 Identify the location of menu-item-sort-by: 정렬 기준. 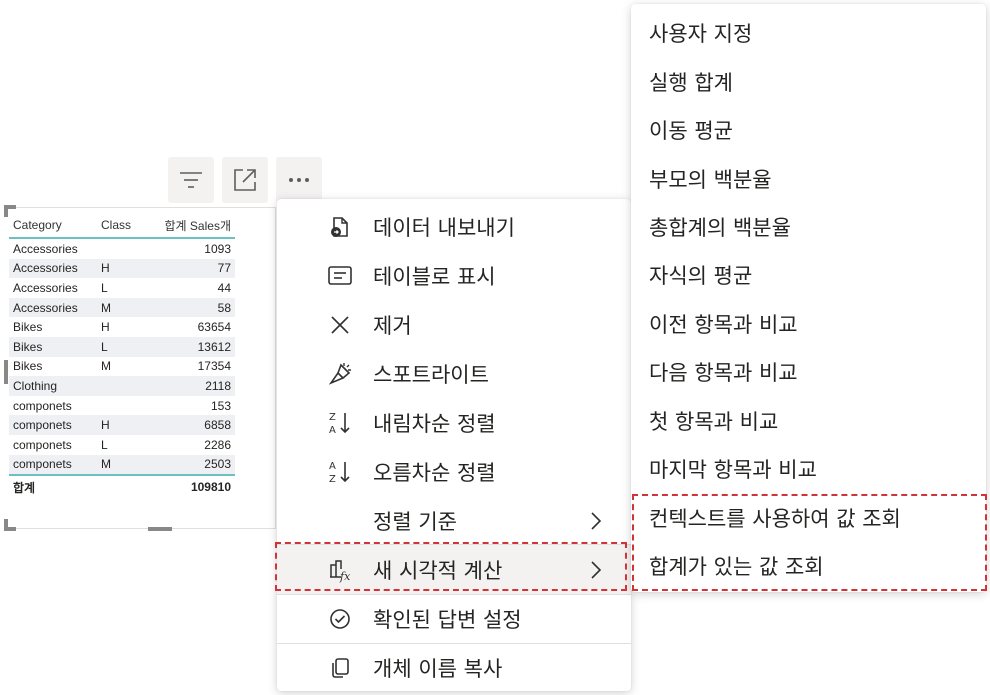
(454, 520).